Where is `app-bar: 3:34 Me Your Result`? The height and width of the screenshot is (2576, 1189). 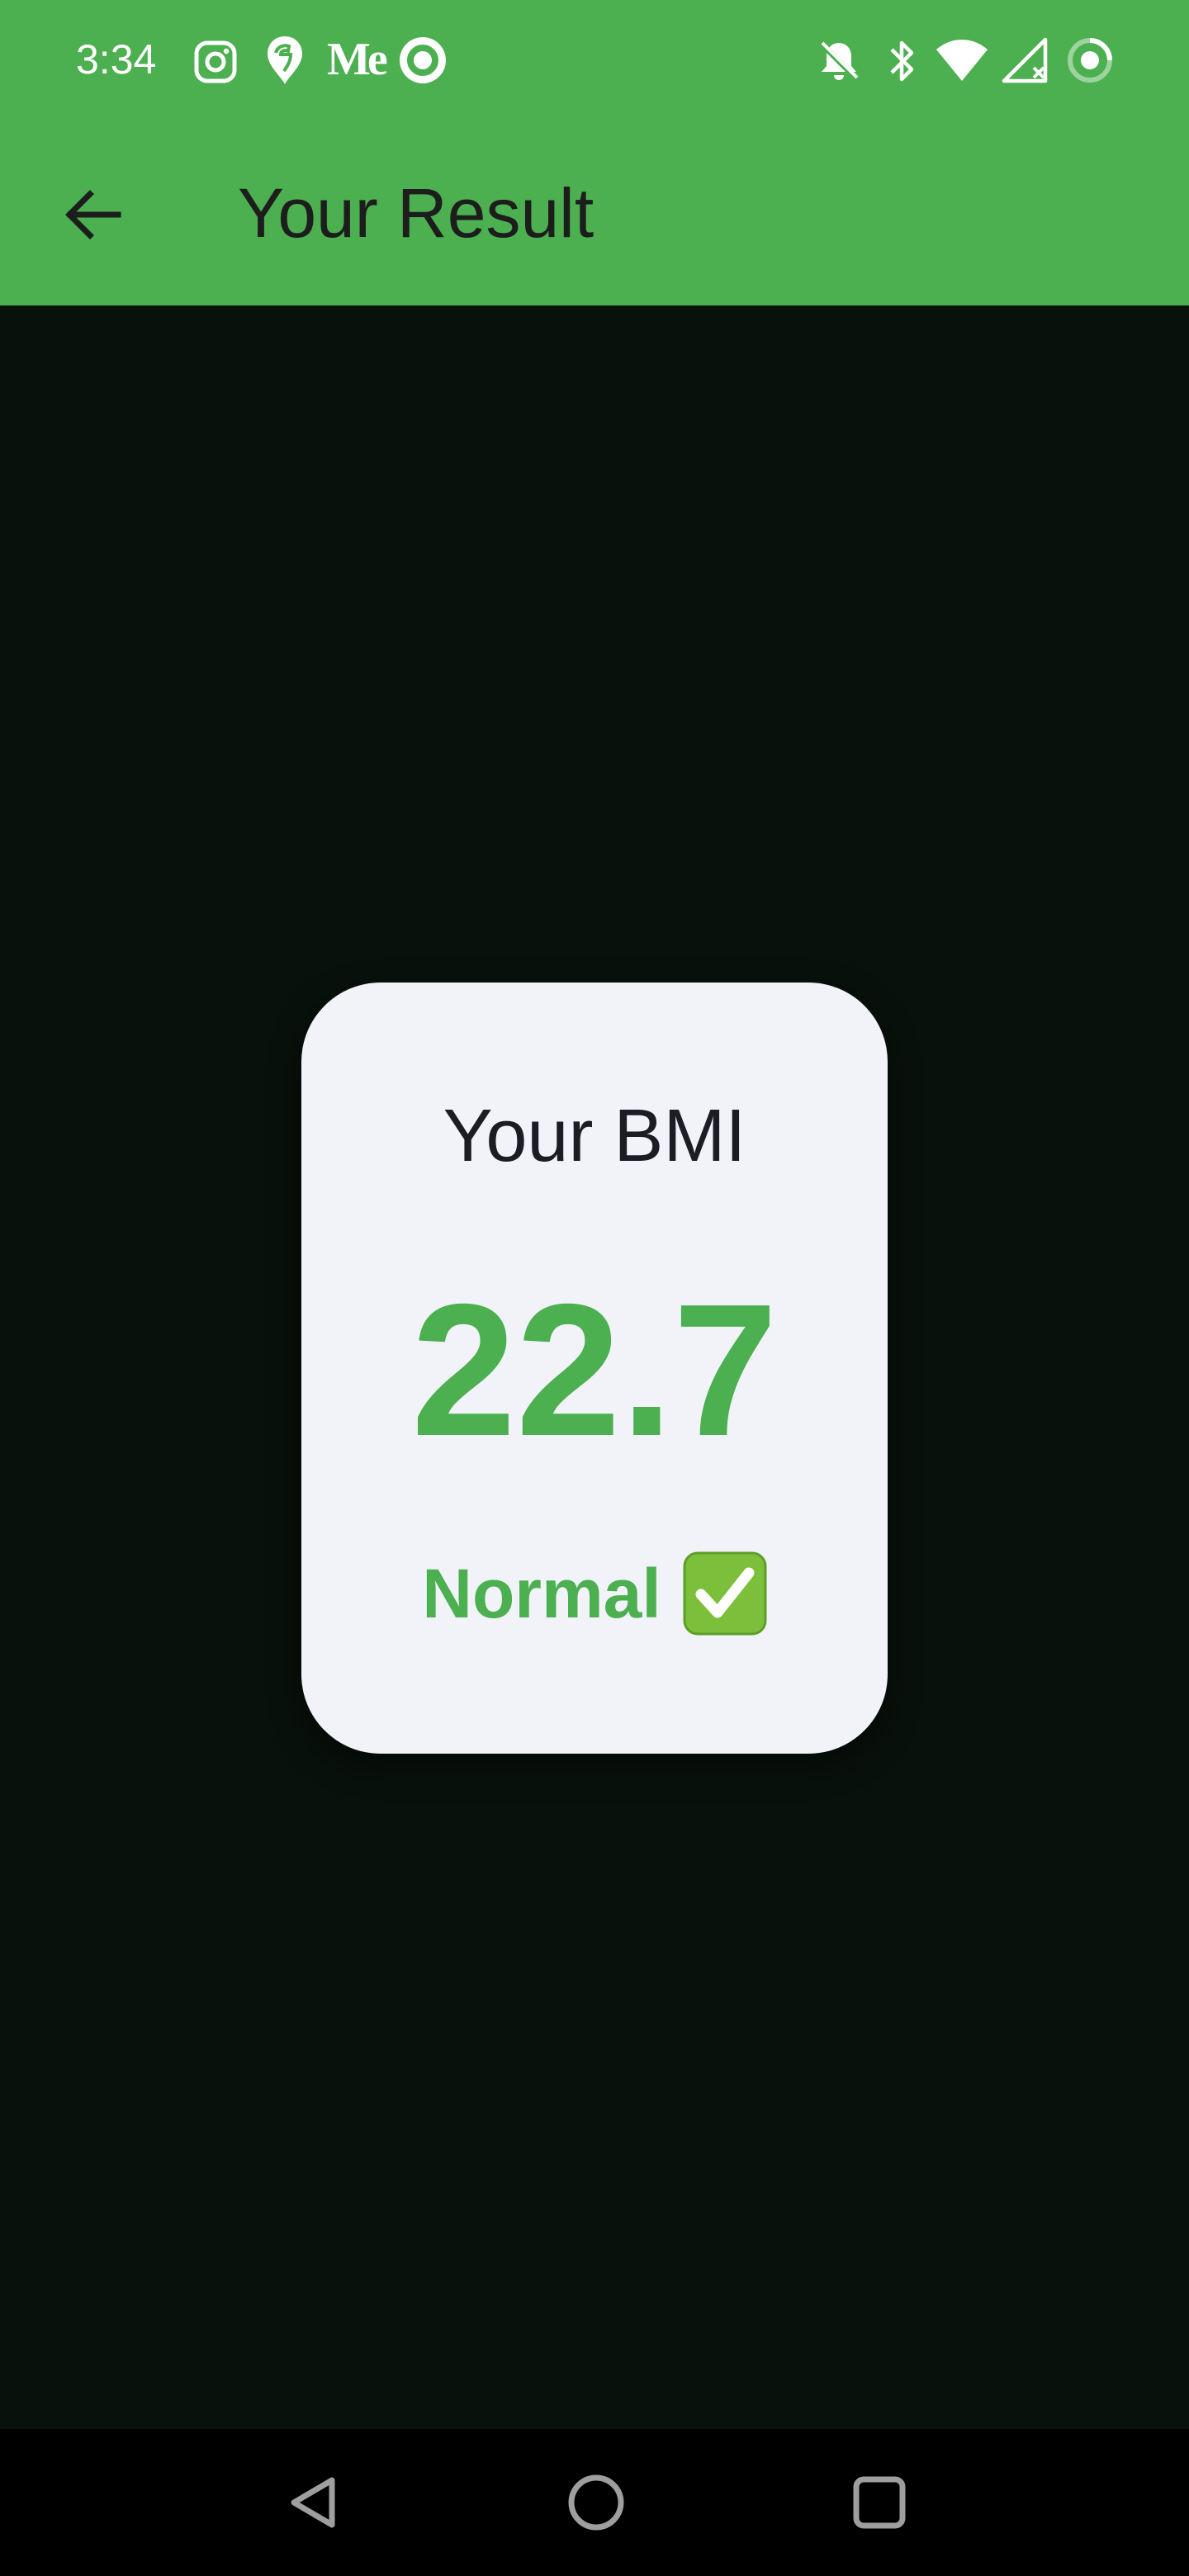
app-bar: 3:34 Me Your Result is located at coordinates (594, 152).